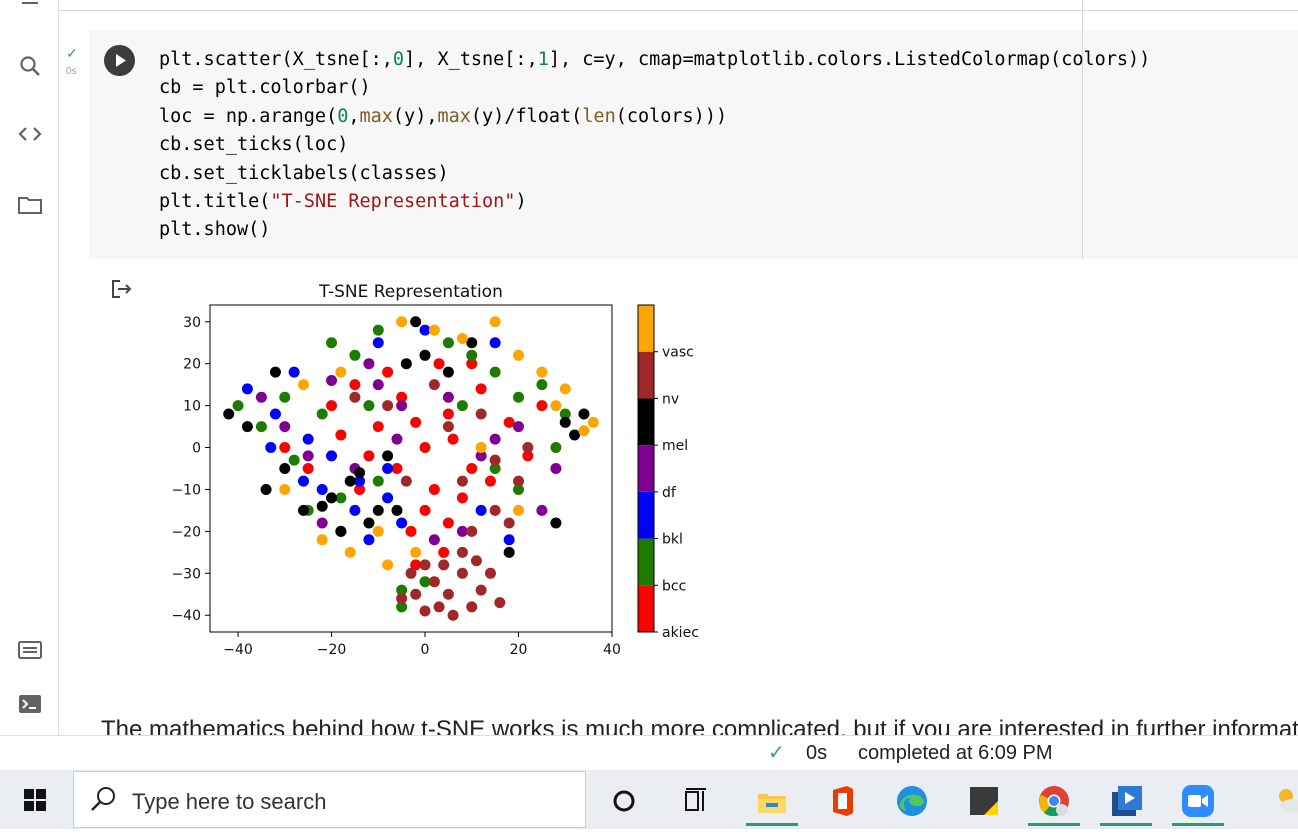 The width and height of the screenshot is (1298, 834). What do you see at coordinates (30, 650) in the screenshot?
I see `command-palette-icon` at bounding box center [30, 650].